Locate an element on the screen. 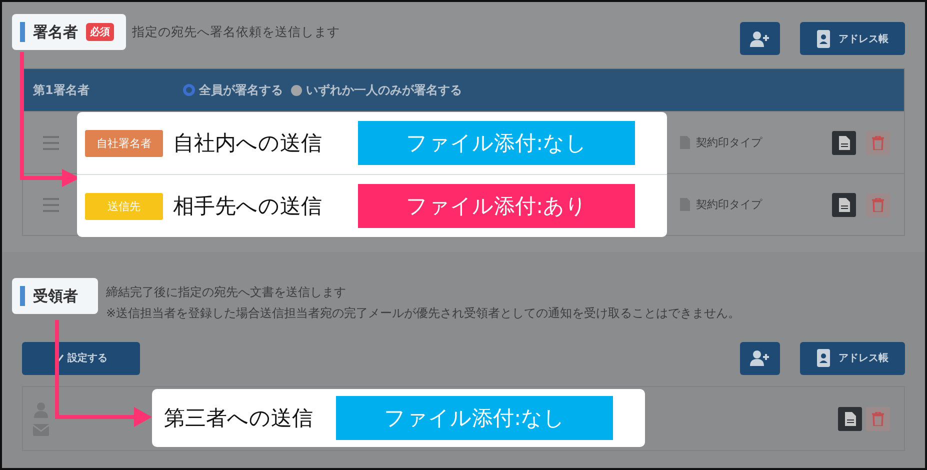 This screenshot has width=927, height=470. section-title: 署名者 is located at coordinates (55, 32).